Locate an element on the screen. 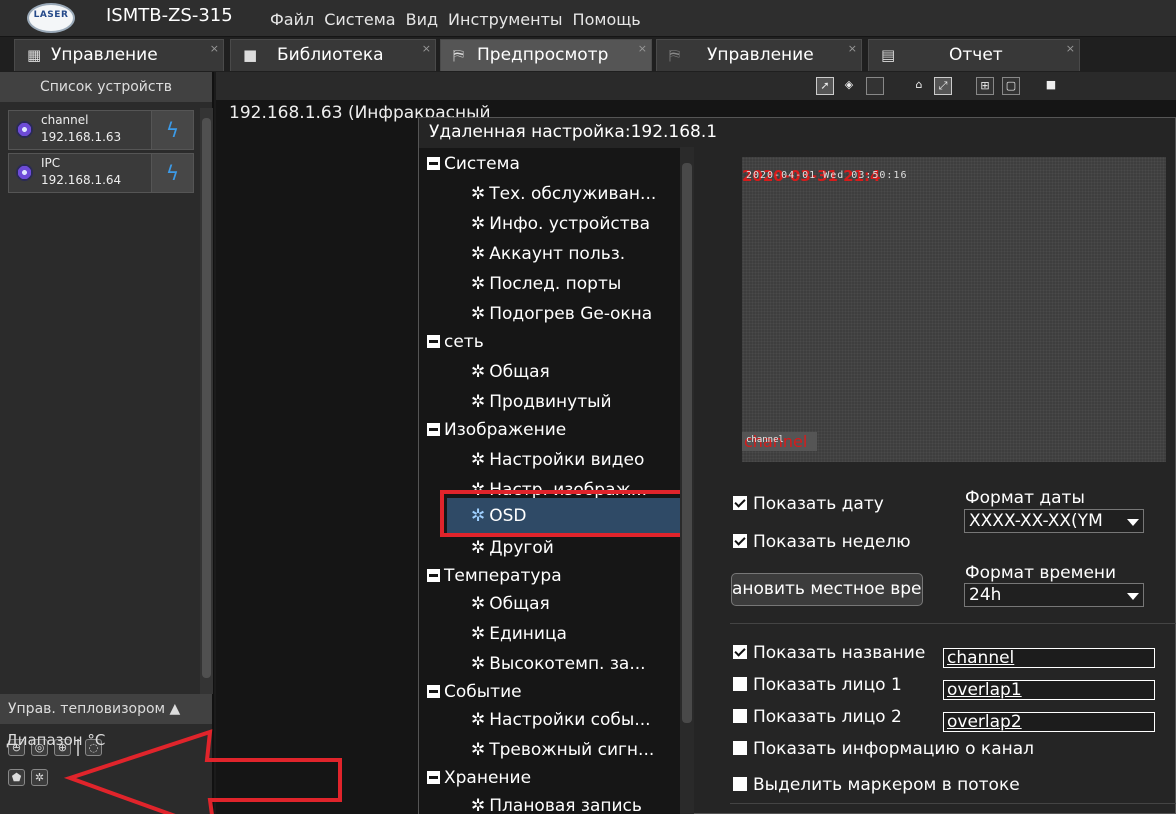 Image resolution: width=1176 pixels, height=814 pixels. time-format-label: Формат времени is located at coordinates (1041, 573).